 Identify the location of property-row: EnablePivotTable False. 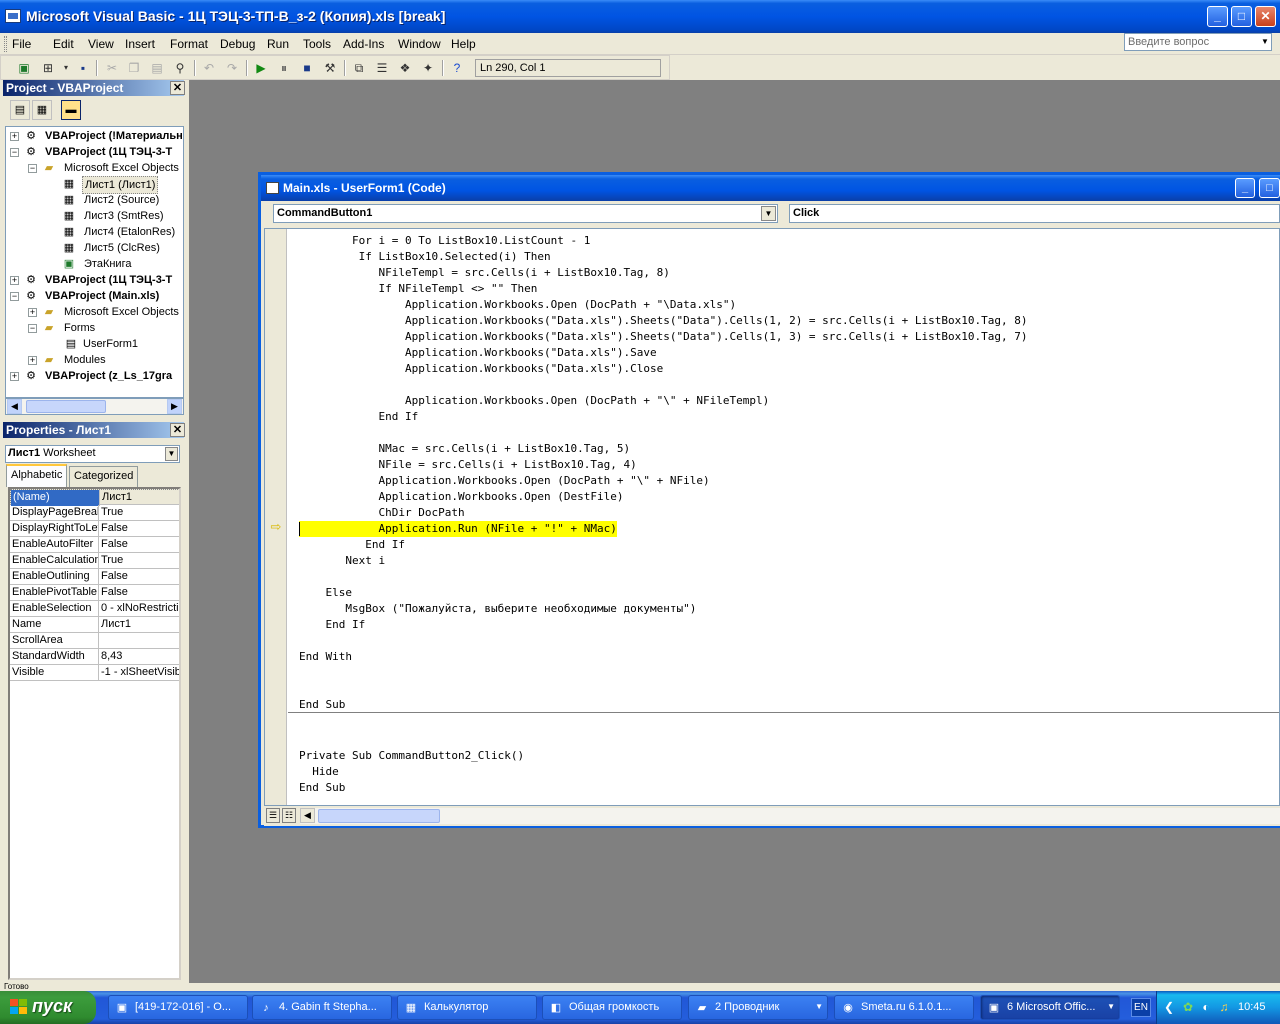
(94, 593).